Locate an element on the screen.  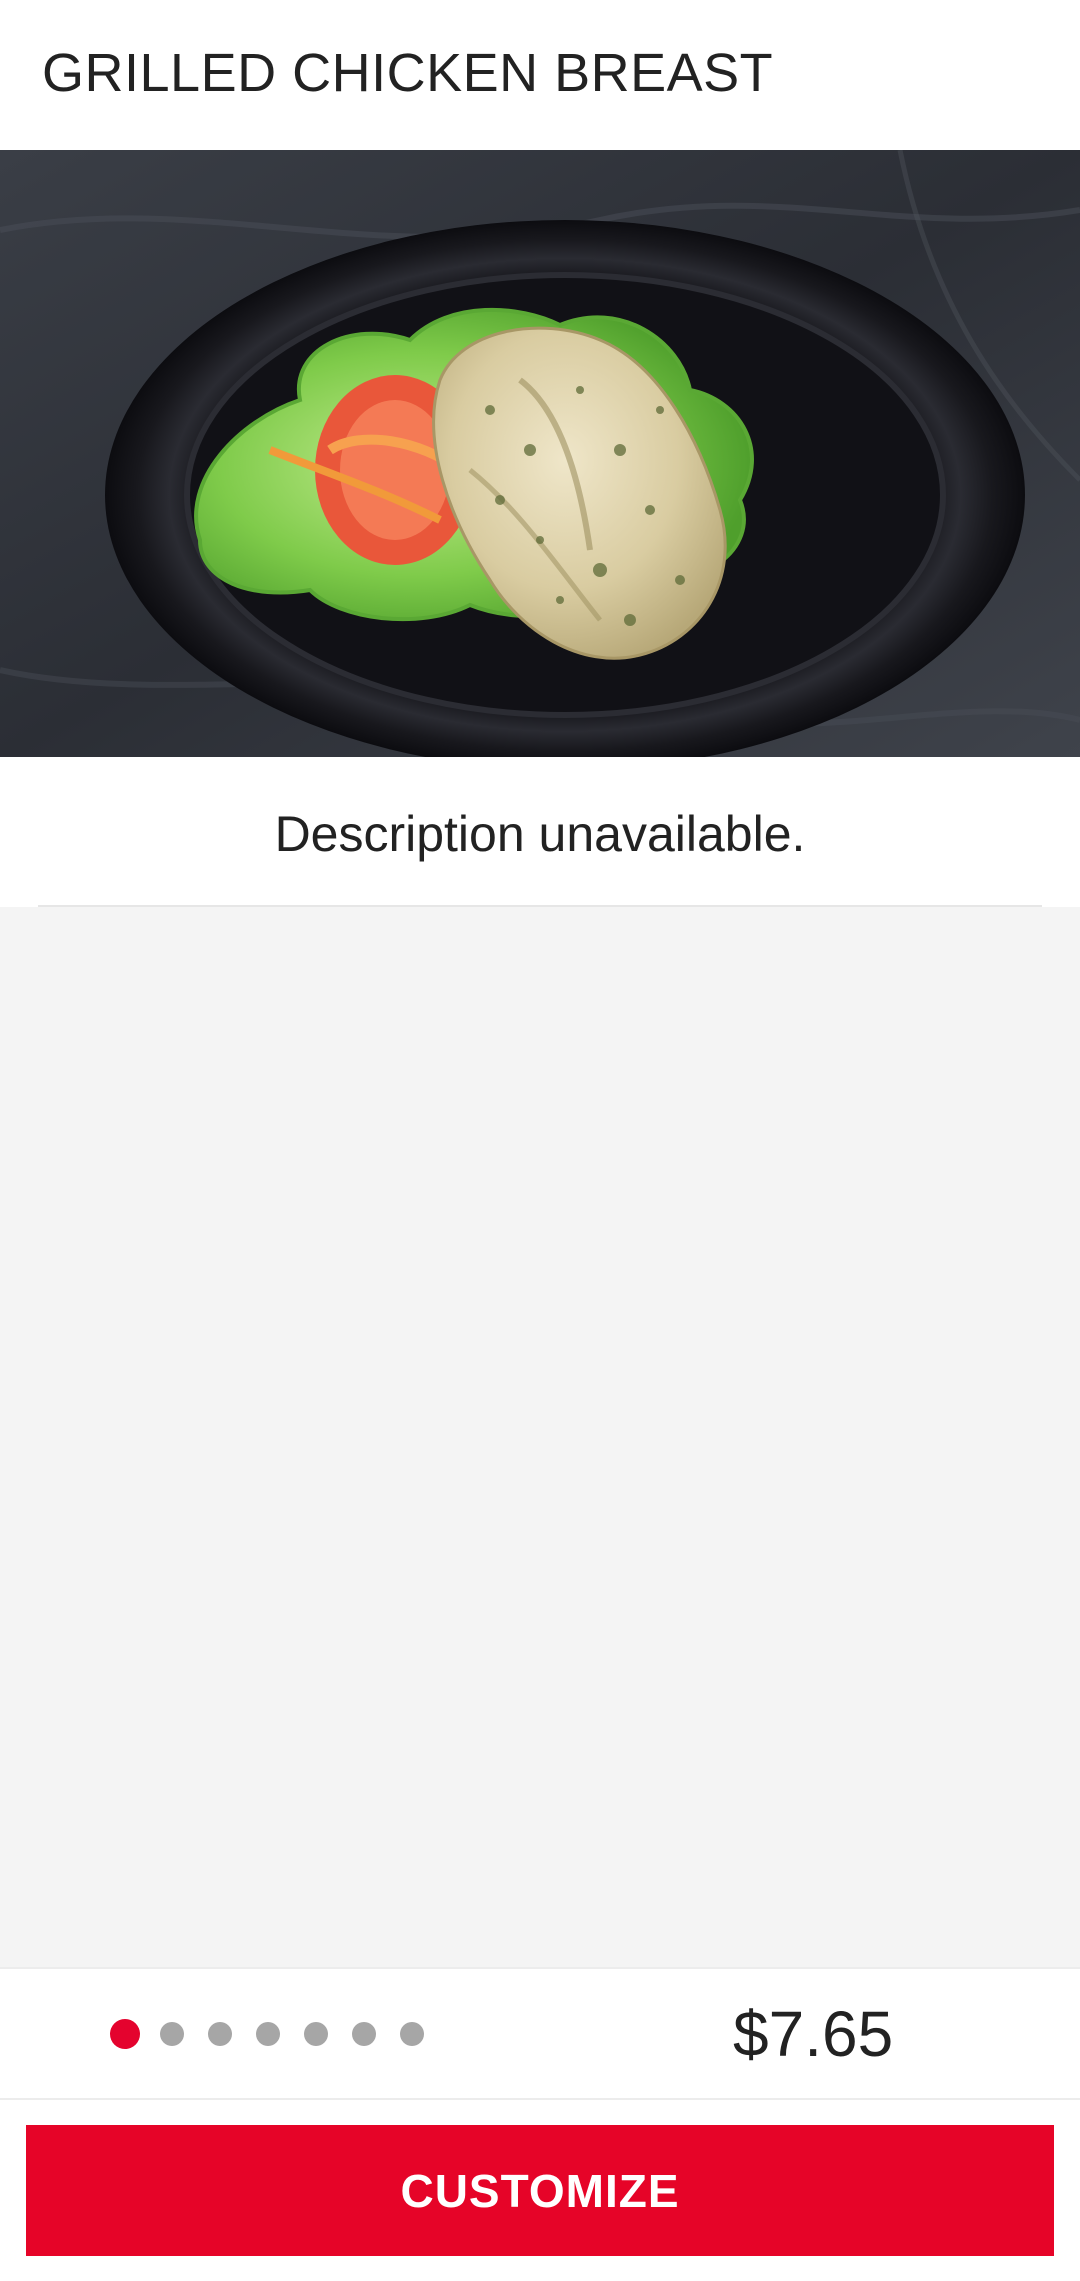
customize-button: CUSTOMIZE is located at coordinates (540, 2190).